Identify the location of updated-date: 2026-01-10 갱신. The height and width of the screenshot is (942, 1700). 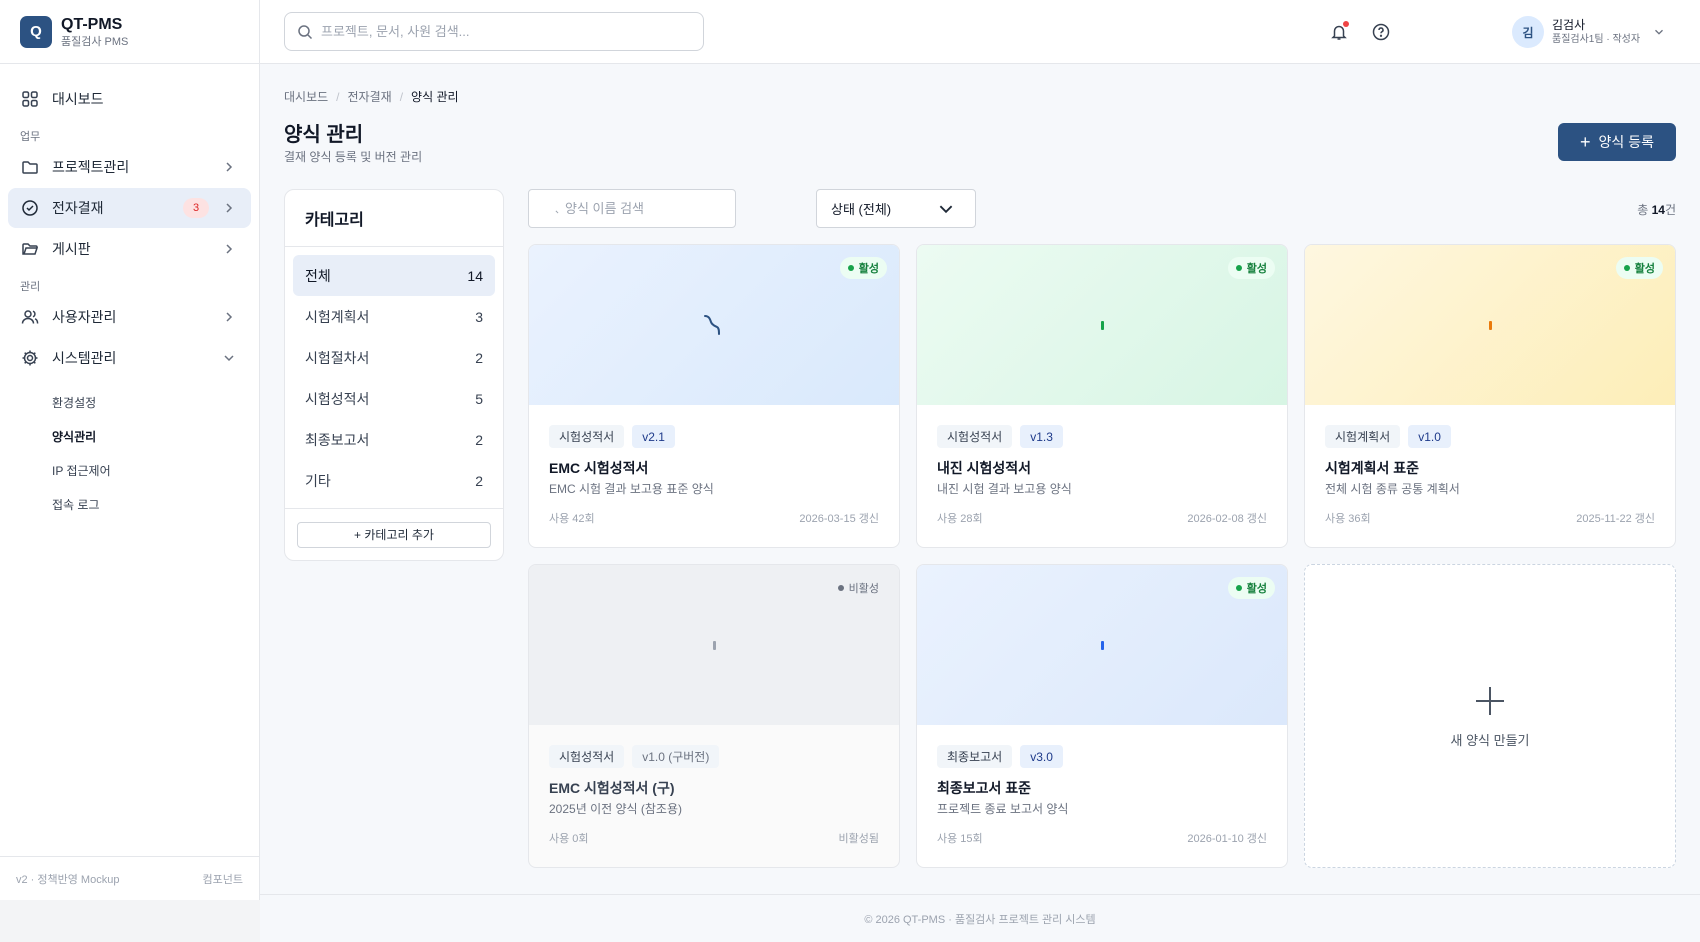
(1227, 839).